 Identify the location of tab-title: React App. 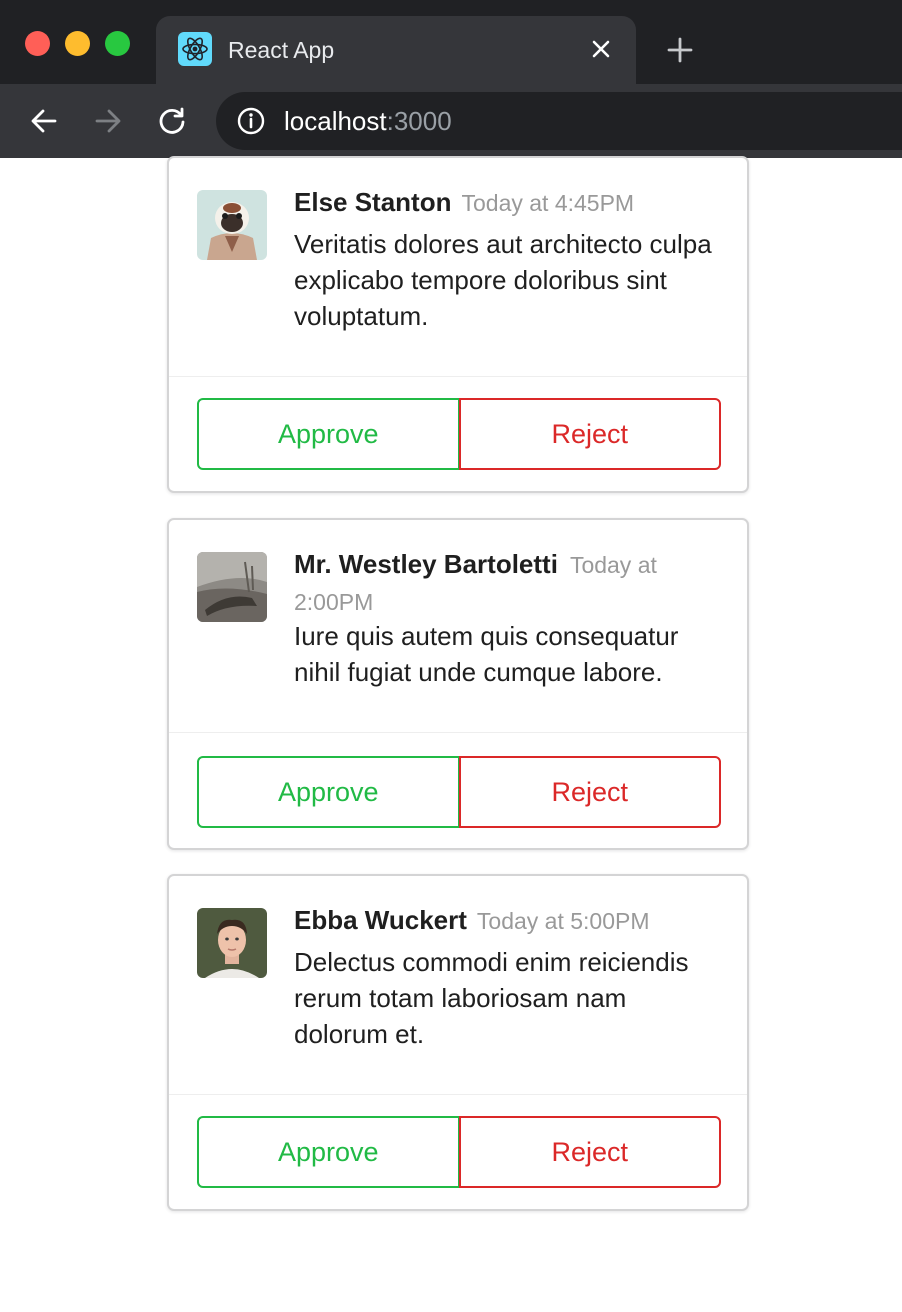
(281, 50).